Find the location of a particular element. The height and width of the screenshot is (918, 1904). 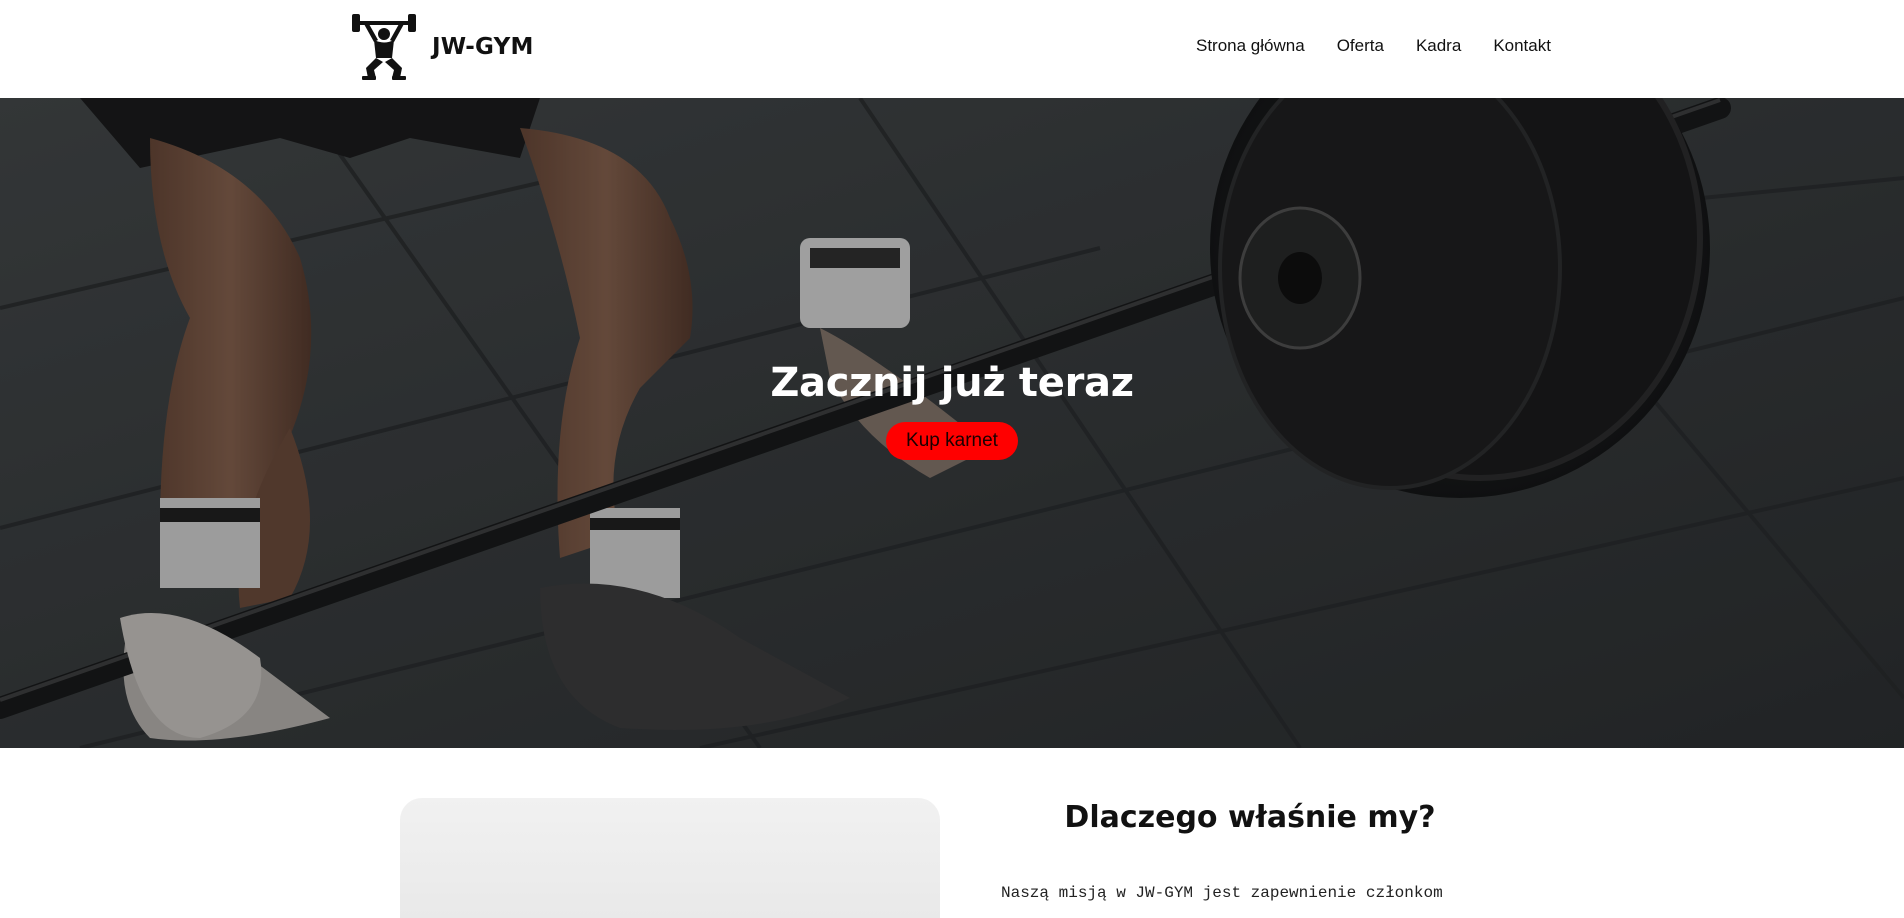

logo: JW-GYM is located at coordinates (442, 47).